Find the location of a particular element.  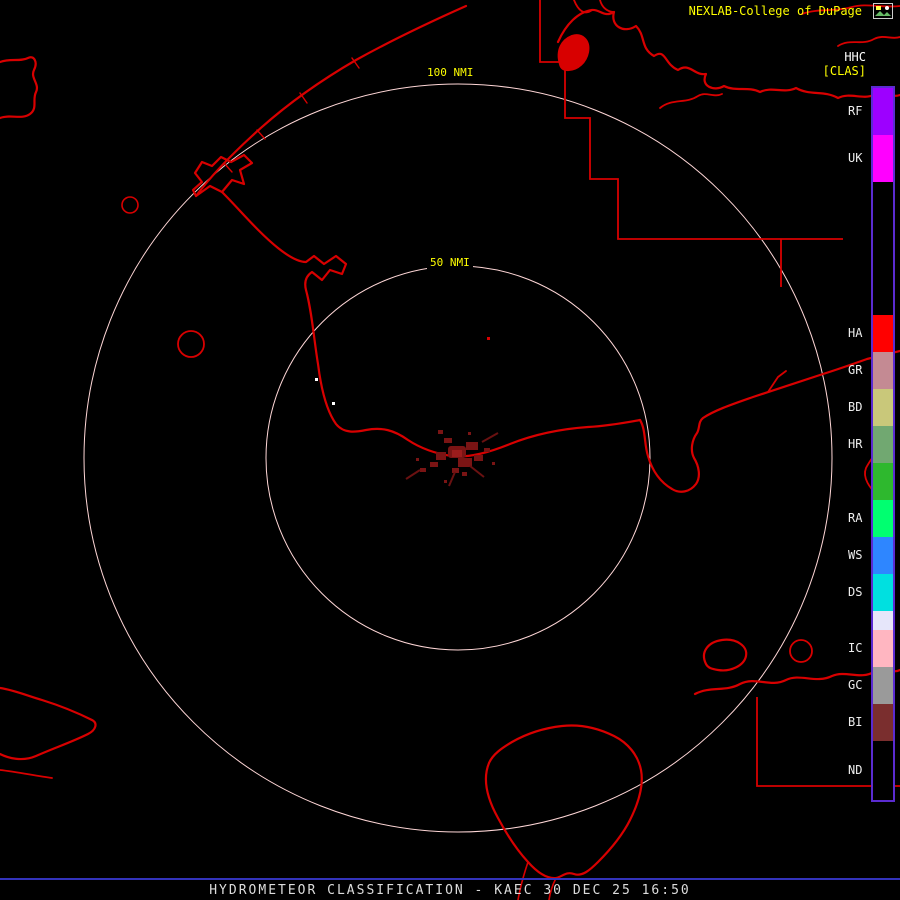

legend-label-bi: BI is located at coordinates (855, 722).